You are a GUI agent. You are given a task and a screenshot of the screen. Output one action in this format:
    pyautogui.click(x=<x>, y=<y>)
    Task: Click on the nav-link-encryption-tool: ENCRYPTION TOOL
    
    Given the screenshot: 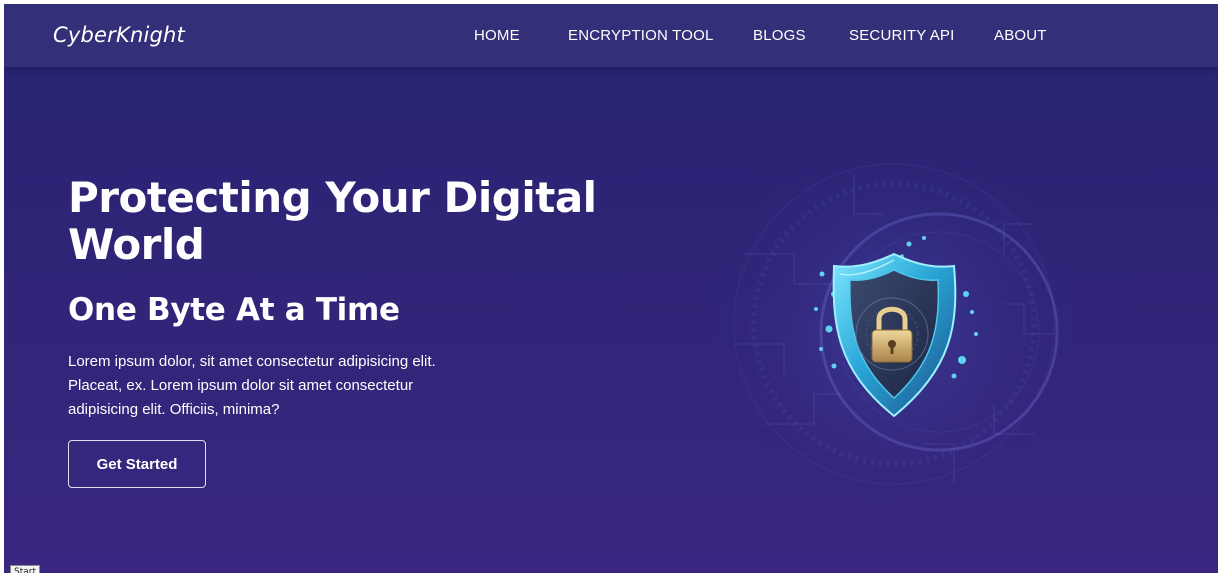 What is the action you would take?
    pyautogui.click(x=641, y=35)
    